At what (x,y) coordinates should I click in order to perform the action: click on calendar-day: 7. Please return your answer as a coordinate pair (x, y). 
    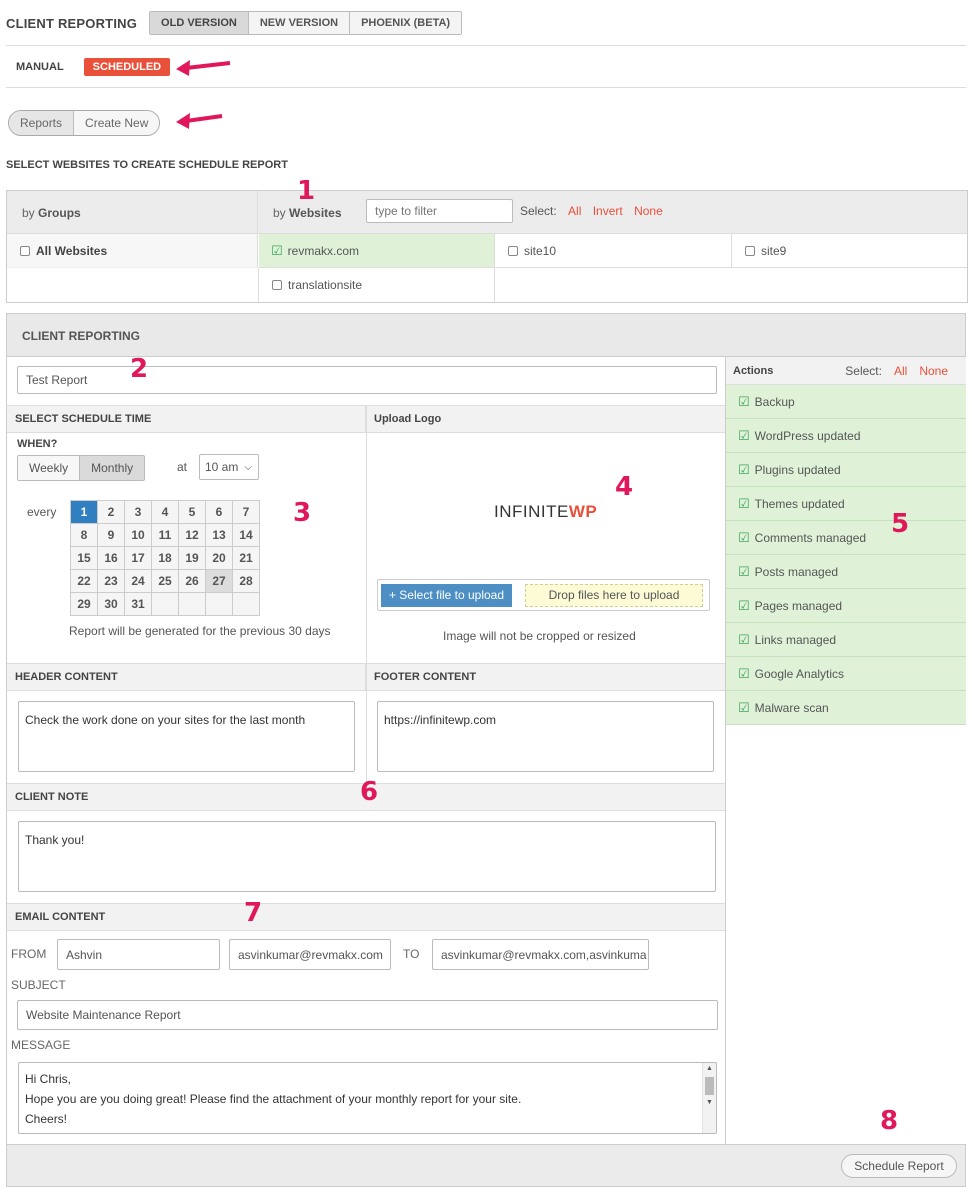
    Looking at the image, I should click on (246, 512).